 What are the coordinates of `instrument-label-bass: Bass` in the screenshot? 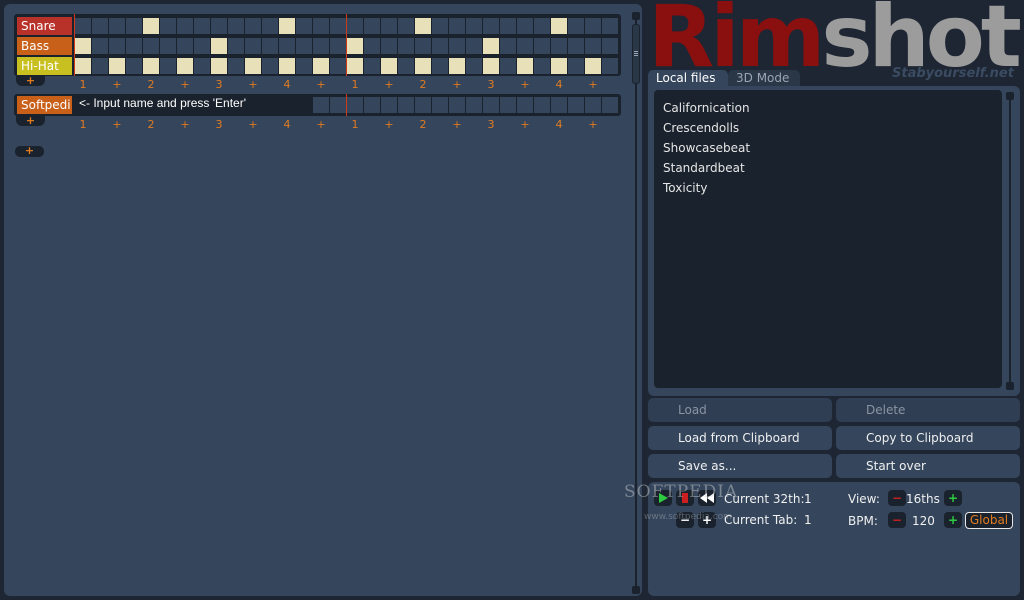 It's located at (44, 46).